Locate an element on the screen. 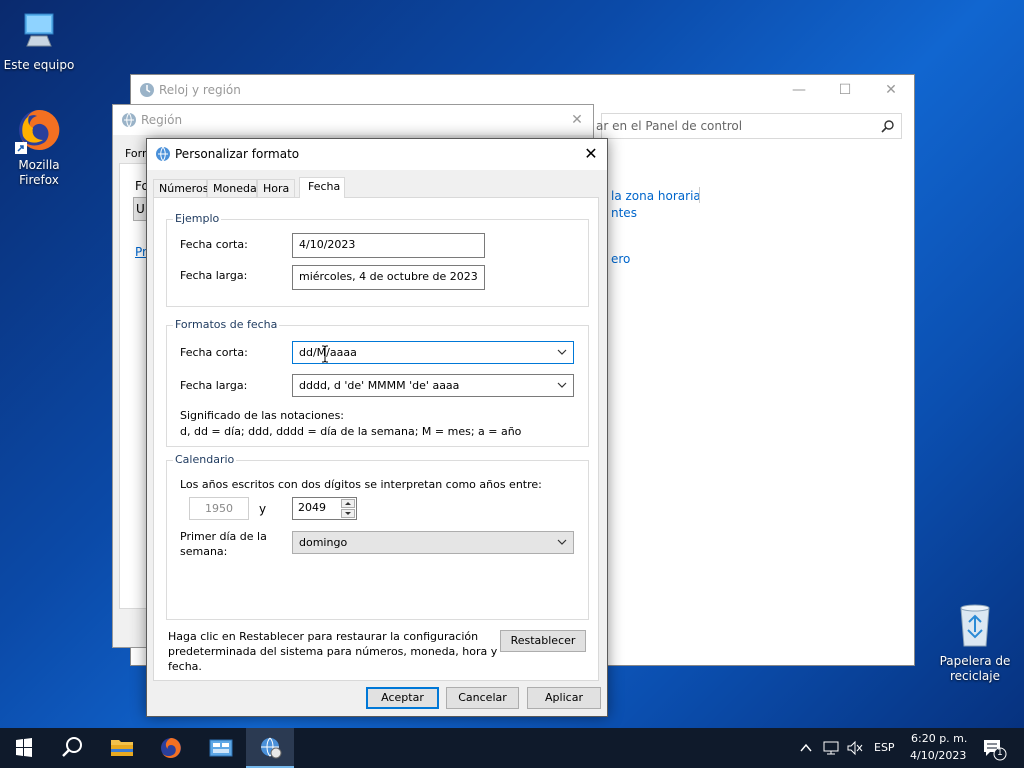 The width and height of the screenshot is (1024, 768). dialog-titlebar: Personalizar formato is located at coordinates (377, 154).